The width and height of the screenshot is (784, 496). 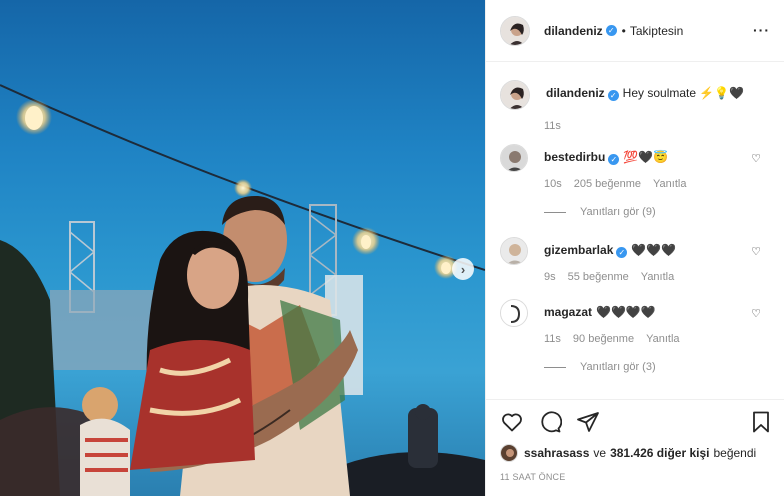 I want to click on comment-age: 11s, so click(x=552, y=339).